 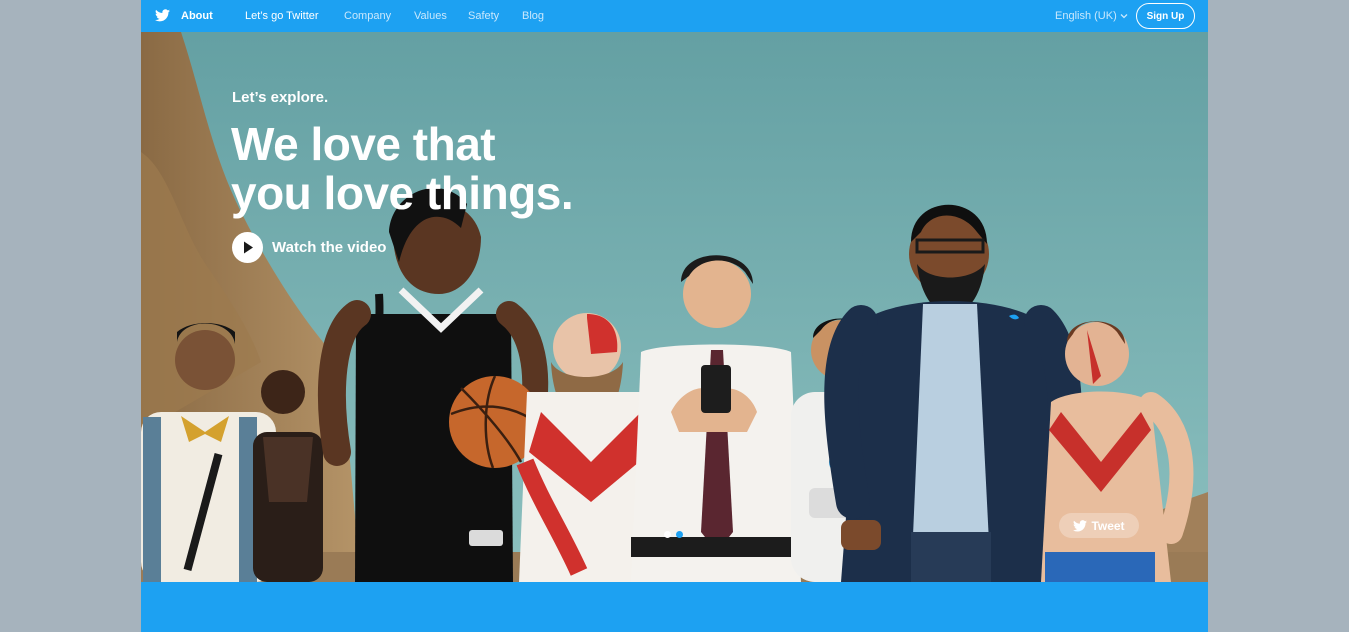 I want to click on hero-title: We love that you love things., so click(x=402, y=168).